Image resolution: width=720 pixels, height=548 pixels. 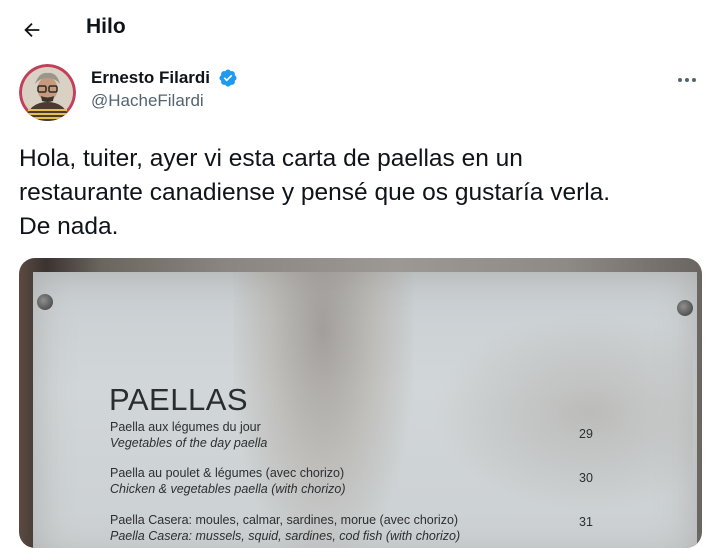 What do you see at coordinates (164, 101) in the screenshot?
I see `author-handle: @HacheFilardi` at bounding box center [164, 101].